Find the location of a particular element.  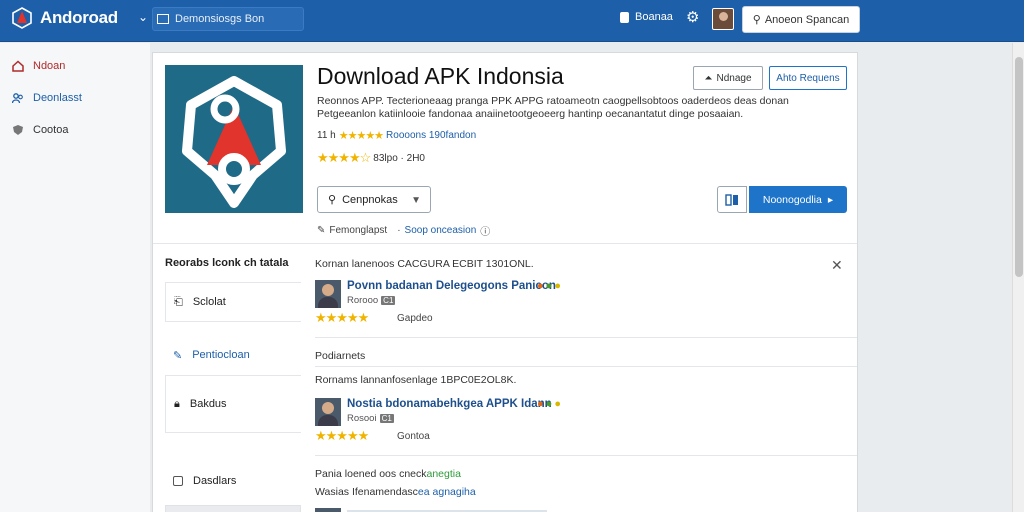

section-divider is located at coordinates (505, 243).